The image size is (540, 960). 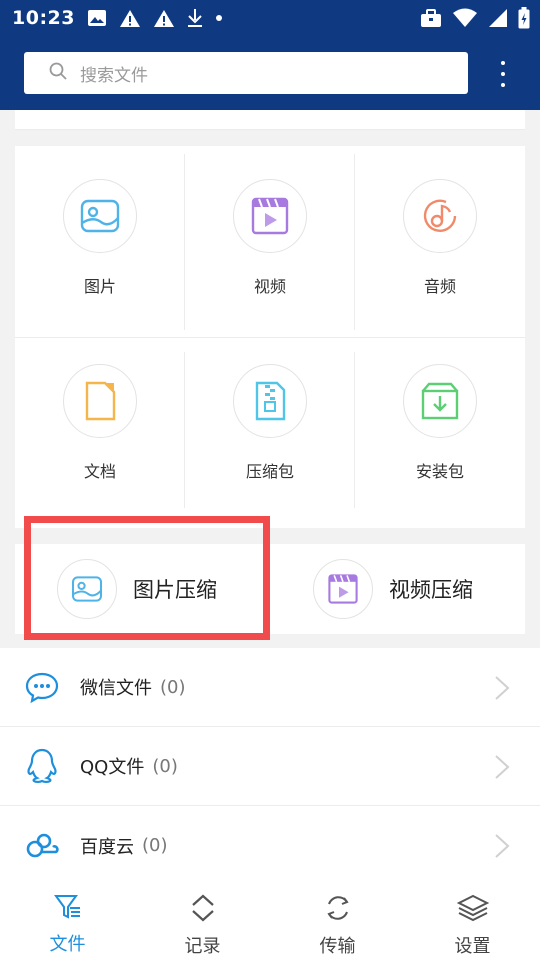 I want to click on nav-files: 文件, so click(x=67, y=922).